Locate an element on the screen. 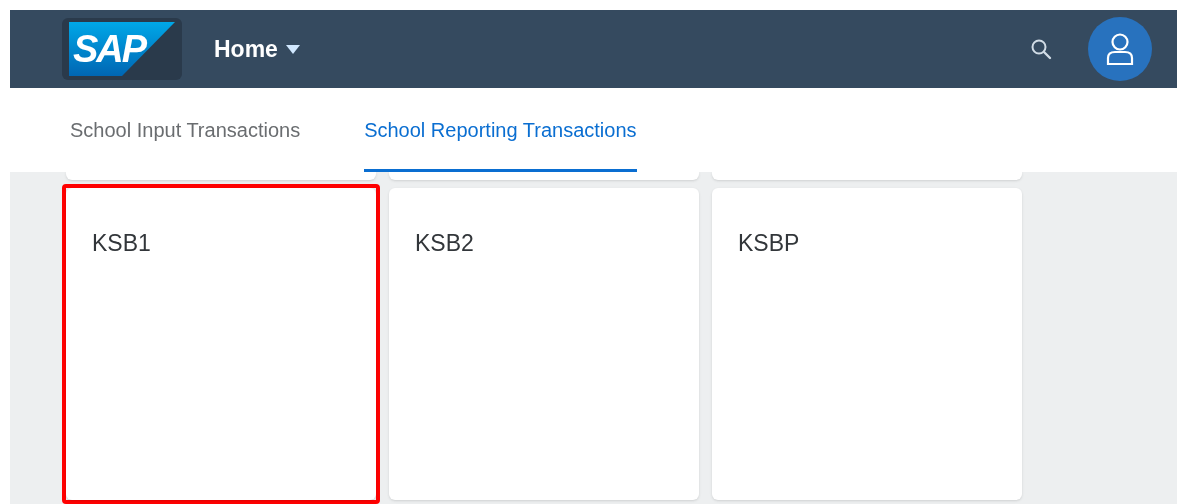  search-icon is located at coordinates (1041, 49).